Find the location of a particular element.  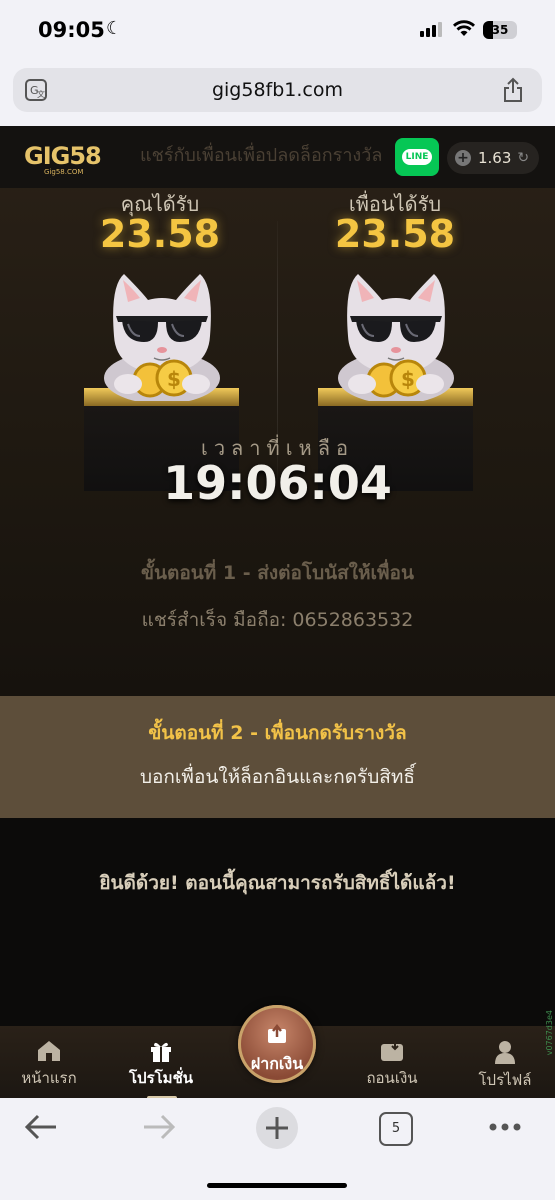

cat-sunglasses-left-image: $ is located at coordinates (162, 337).